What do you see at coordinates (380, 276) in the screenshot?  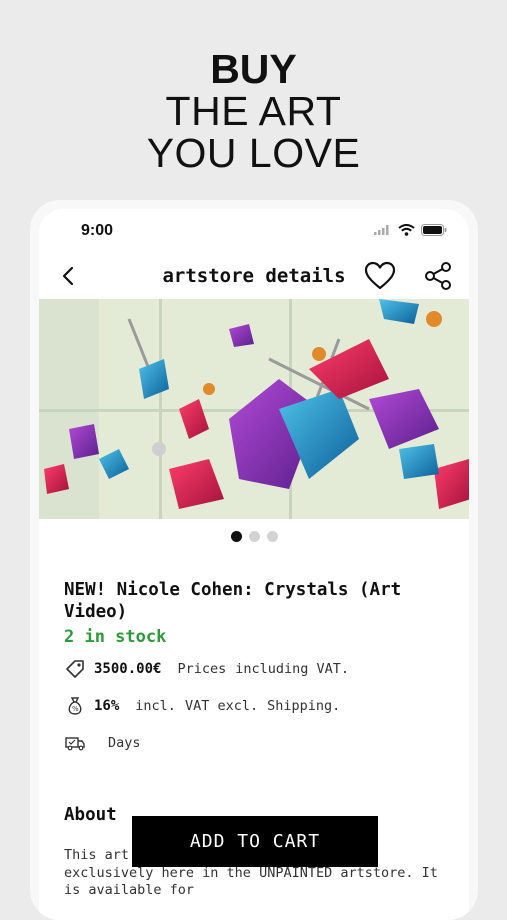 I see `heart-icon` at bounding box center [380, 276].